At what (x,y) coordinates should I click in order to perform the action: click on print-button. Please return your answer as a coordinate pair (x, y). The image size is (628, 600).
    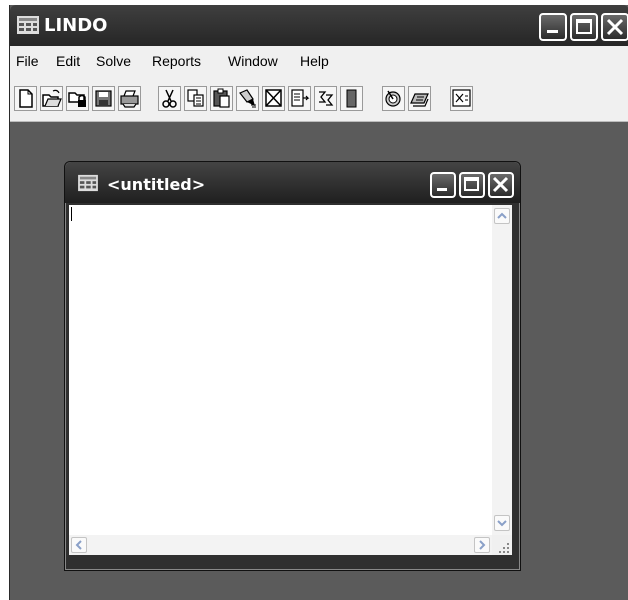
    Looking at the image, I should click on (129, 98).